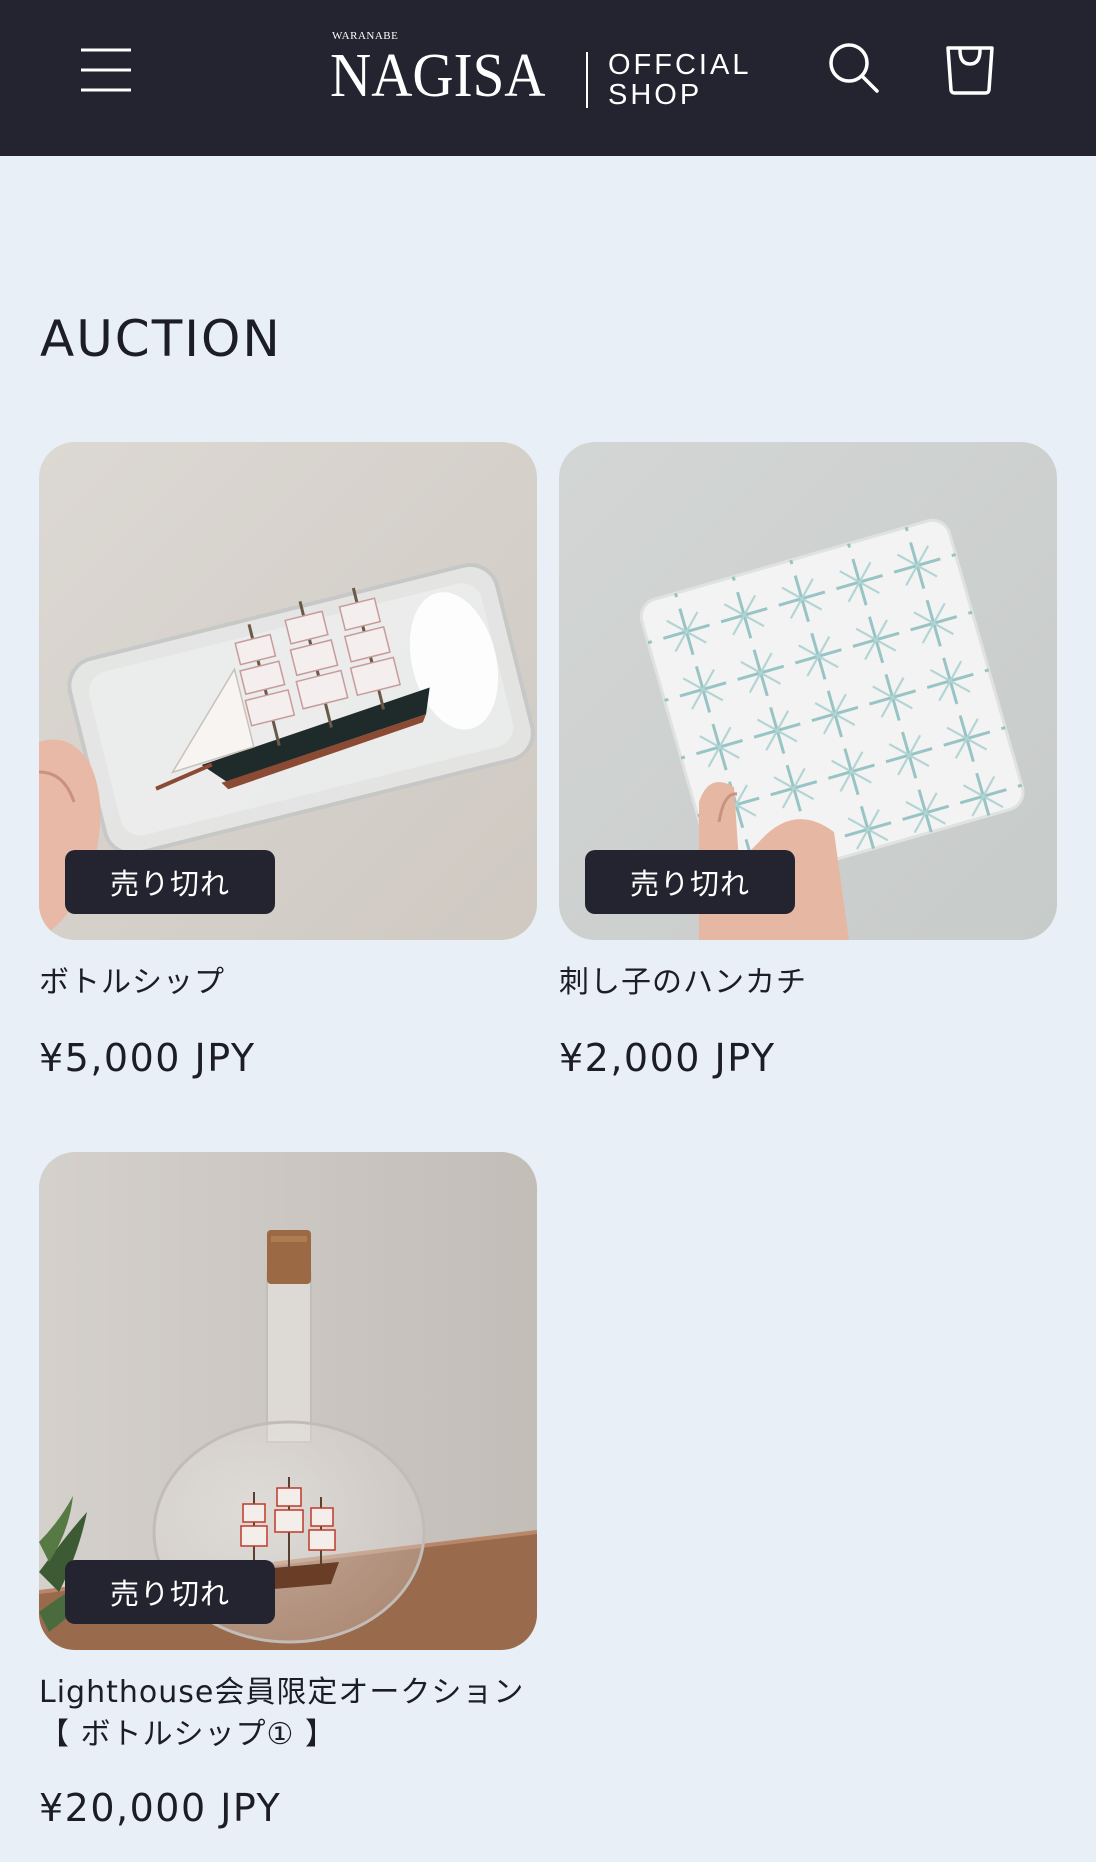 Image resolution: width=1096 pixels, height=1862 pixels. Describe the element at coordinates (808, 983) in the screenshot. I see `product-title: 刺し子のハンカチ` at that location.